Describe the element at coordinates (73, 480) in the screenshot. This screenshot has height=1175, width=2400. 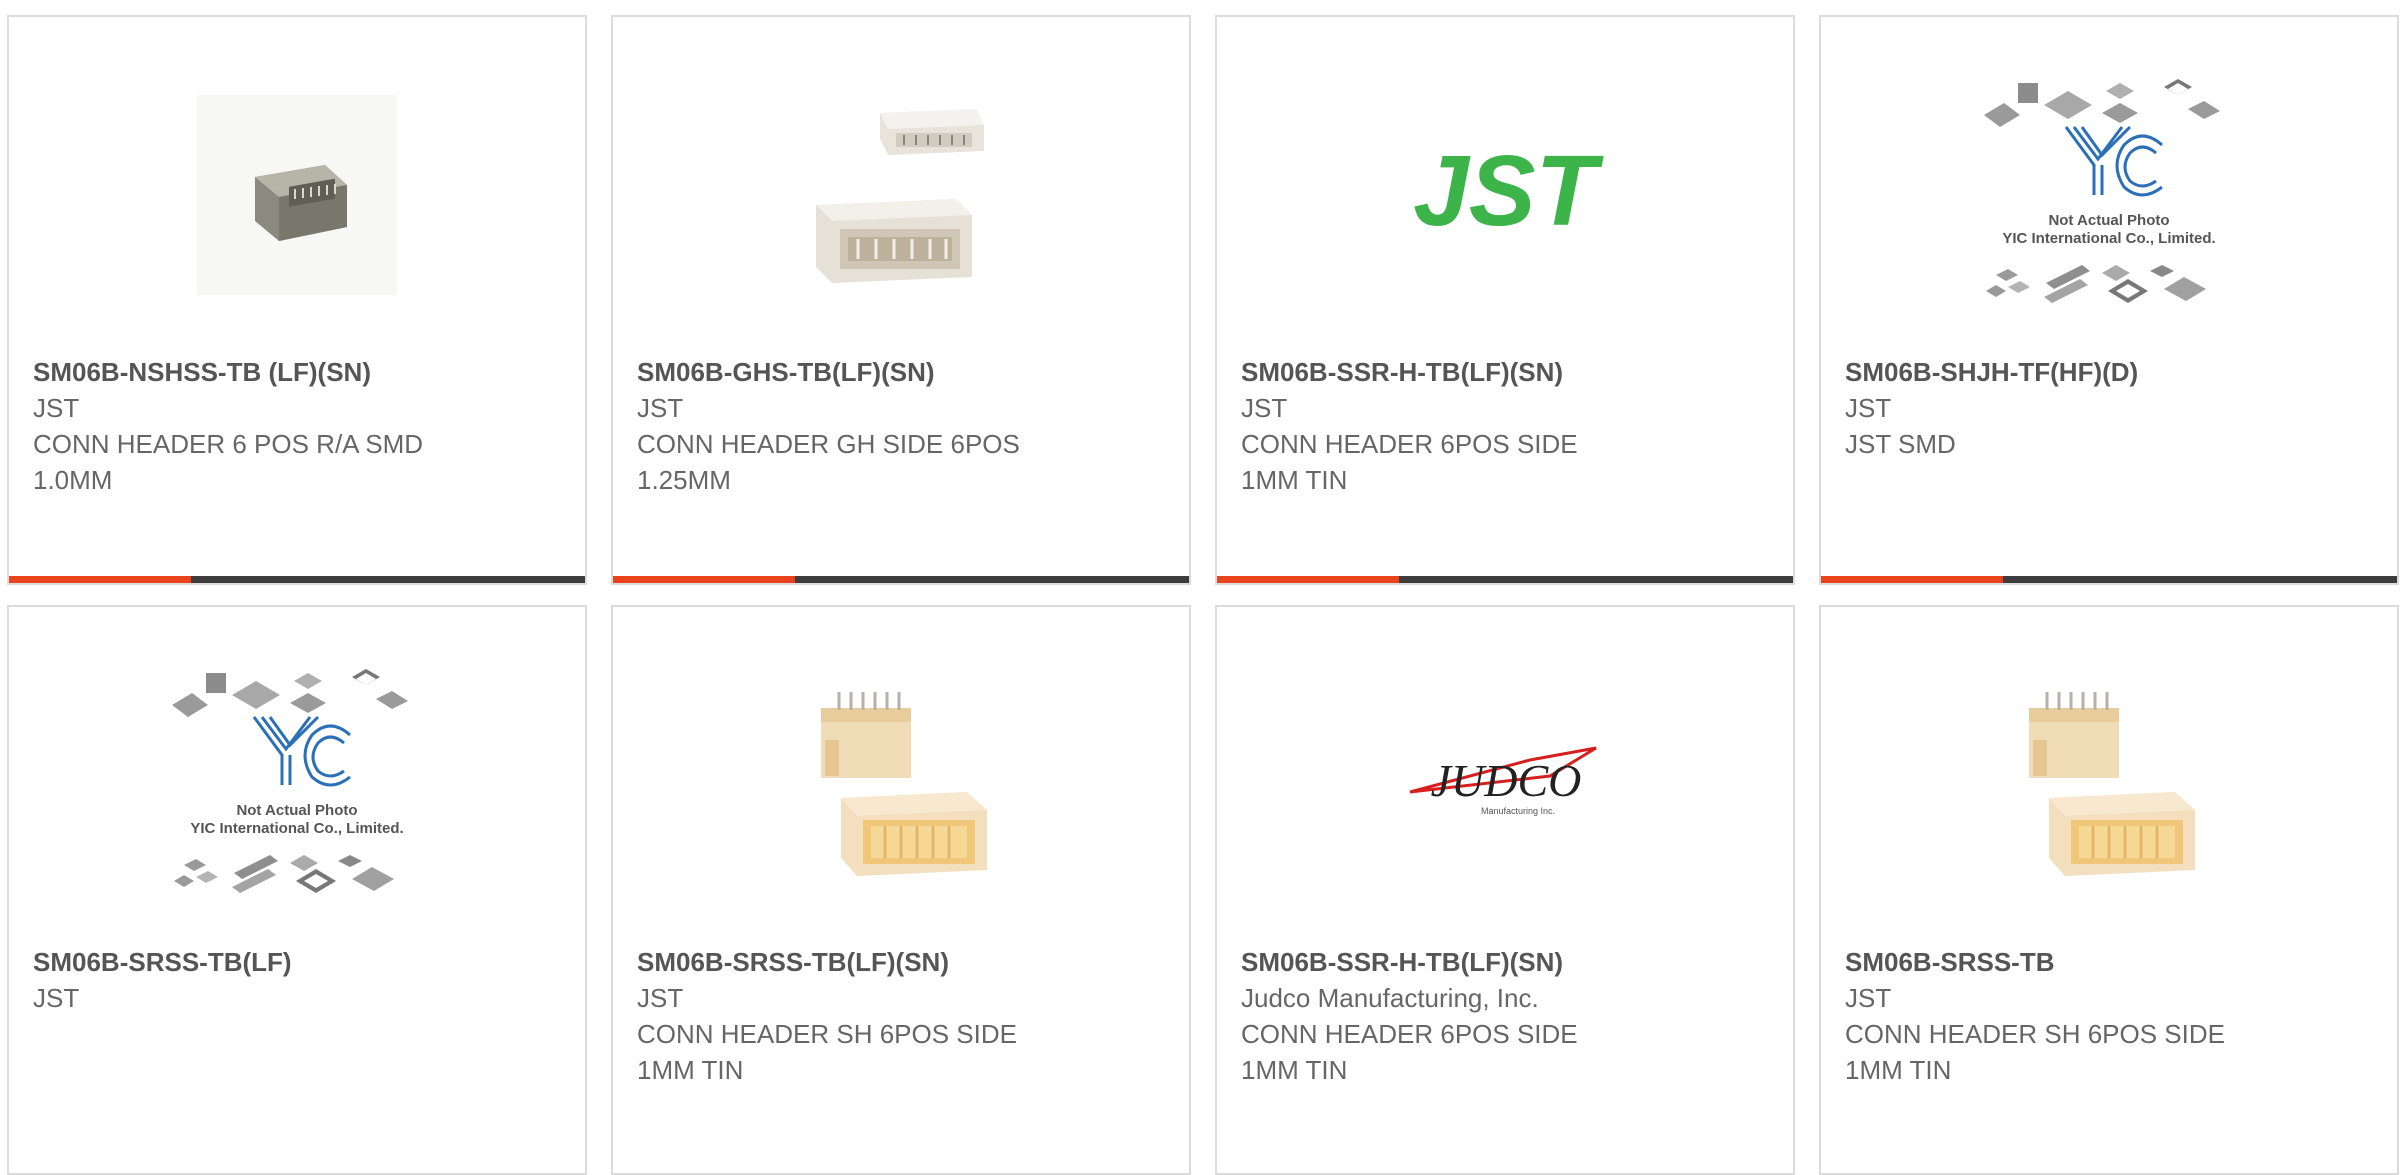
I see `description-line-2: 1.0MM` at that location.